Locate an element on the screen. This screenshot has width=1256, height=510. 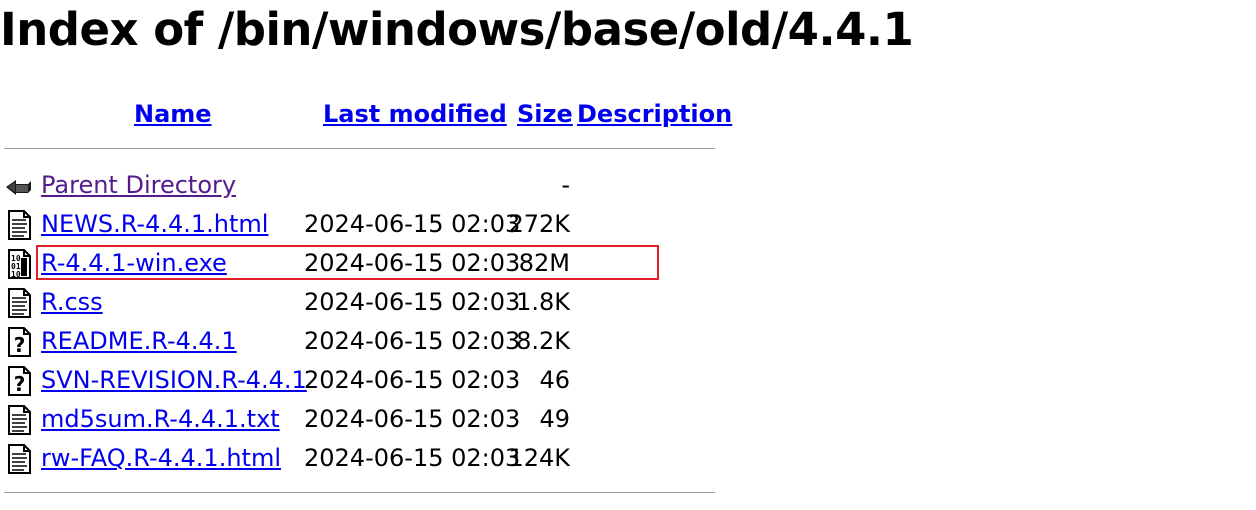
table-row-parent-directory: Parent Directory - is located at coordinates (360, 186).